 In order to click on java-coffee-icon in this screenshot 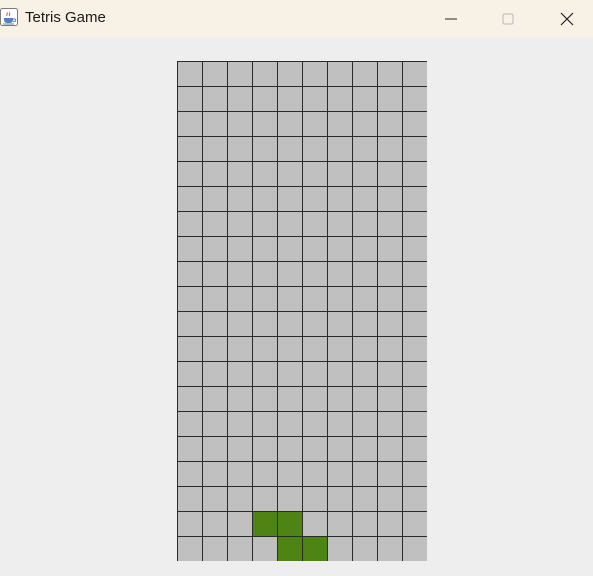, I will do `click(9, 17)`.